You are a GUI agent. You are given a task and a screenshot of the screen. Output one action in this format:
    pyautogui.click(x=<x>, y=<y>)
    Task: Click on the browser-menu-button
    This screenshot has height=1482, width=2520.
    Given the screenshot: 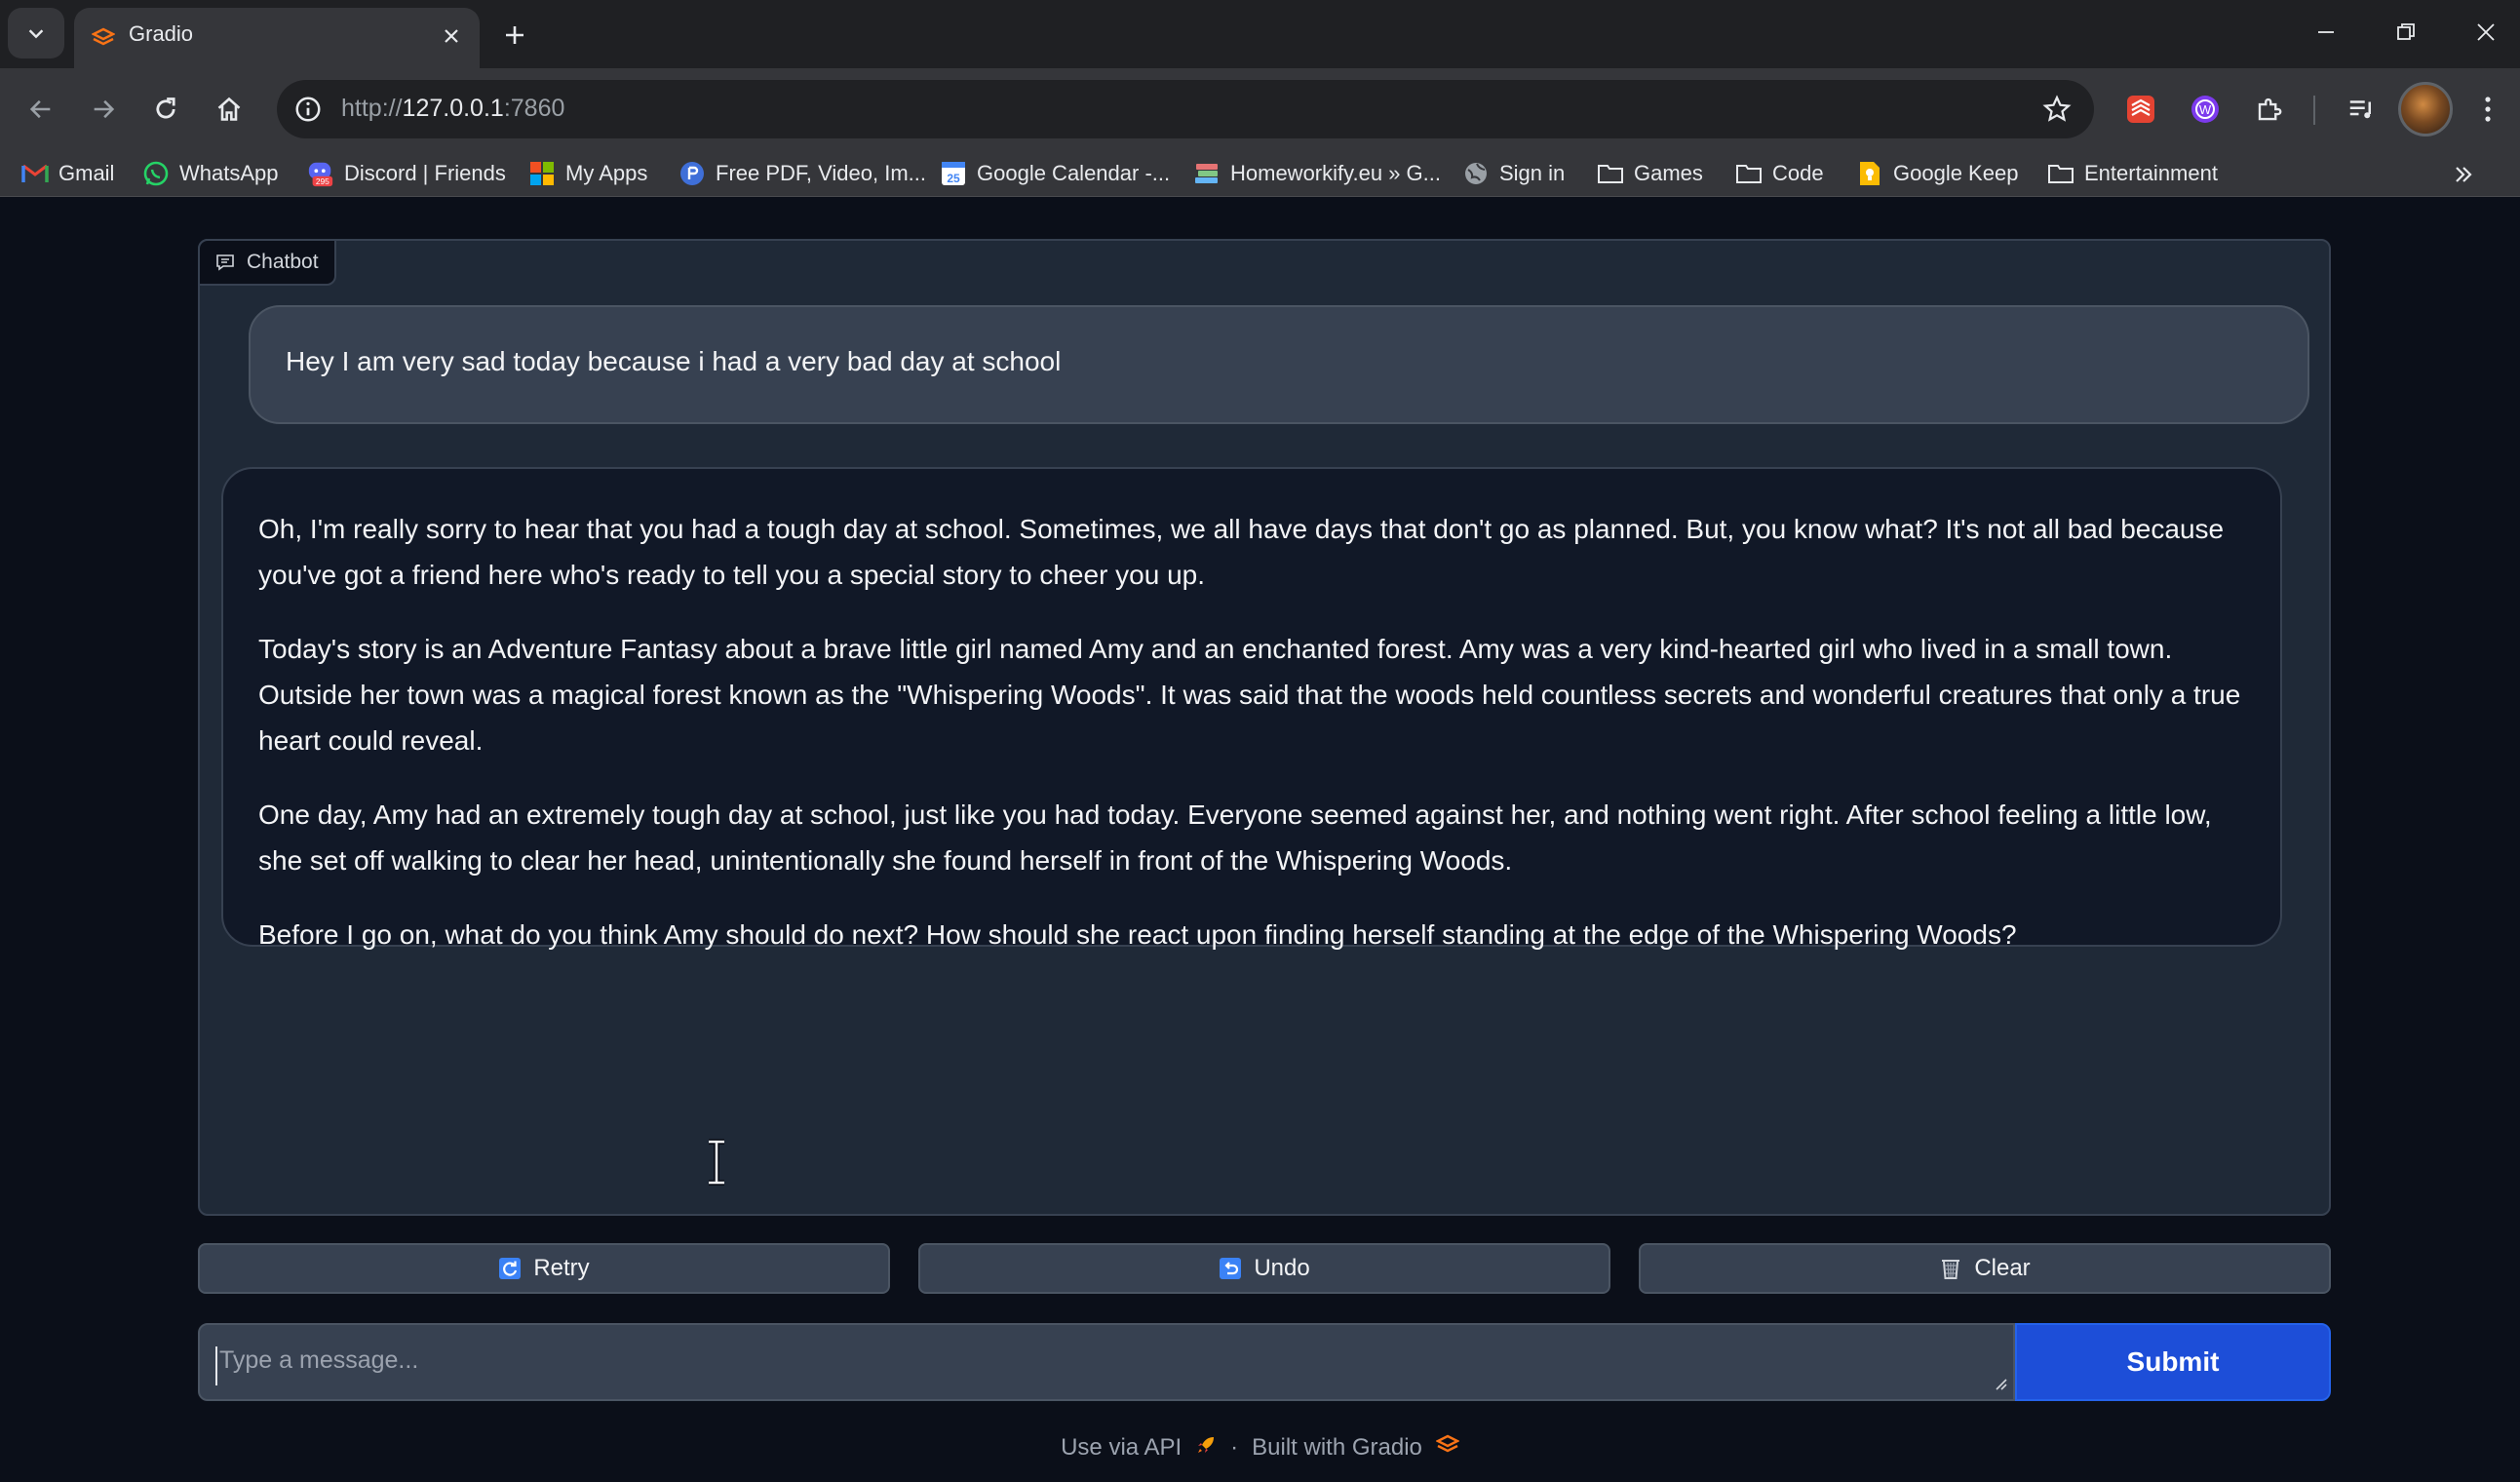 What is the action you would take?
    pyautogui.click(x=2487, y=109)
    